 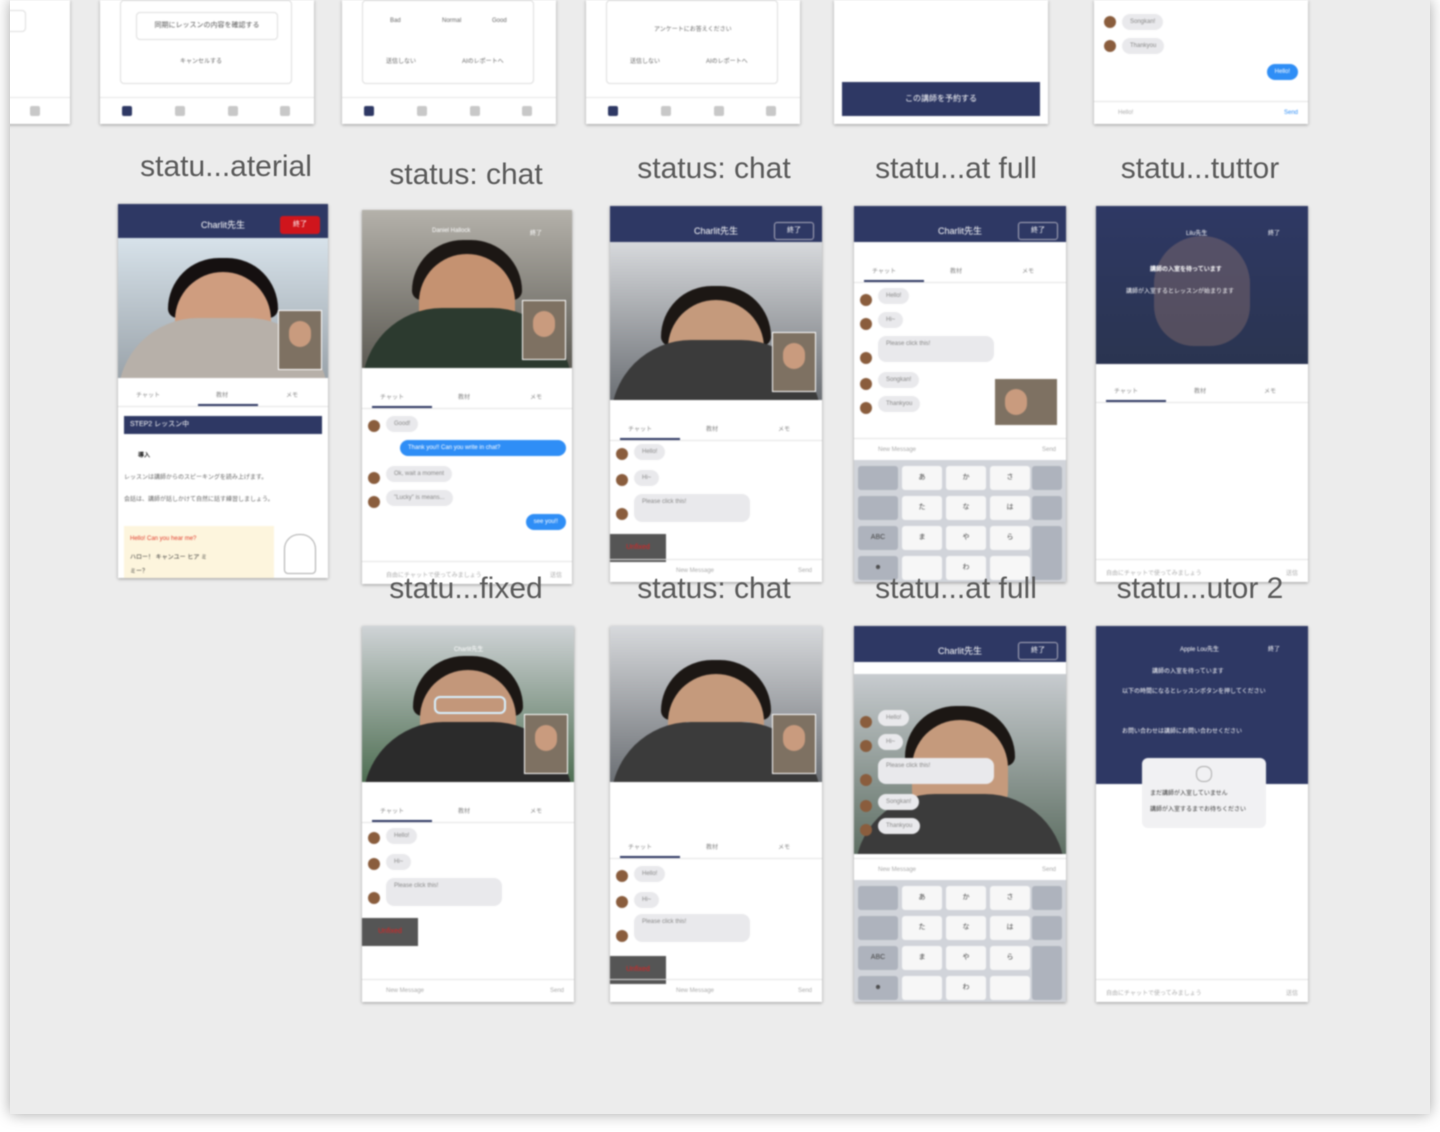 What do you see at coordinates (692, 508) in the screenshot?
I see `chat-message: Please click this!` at bounding box center [692, 508].